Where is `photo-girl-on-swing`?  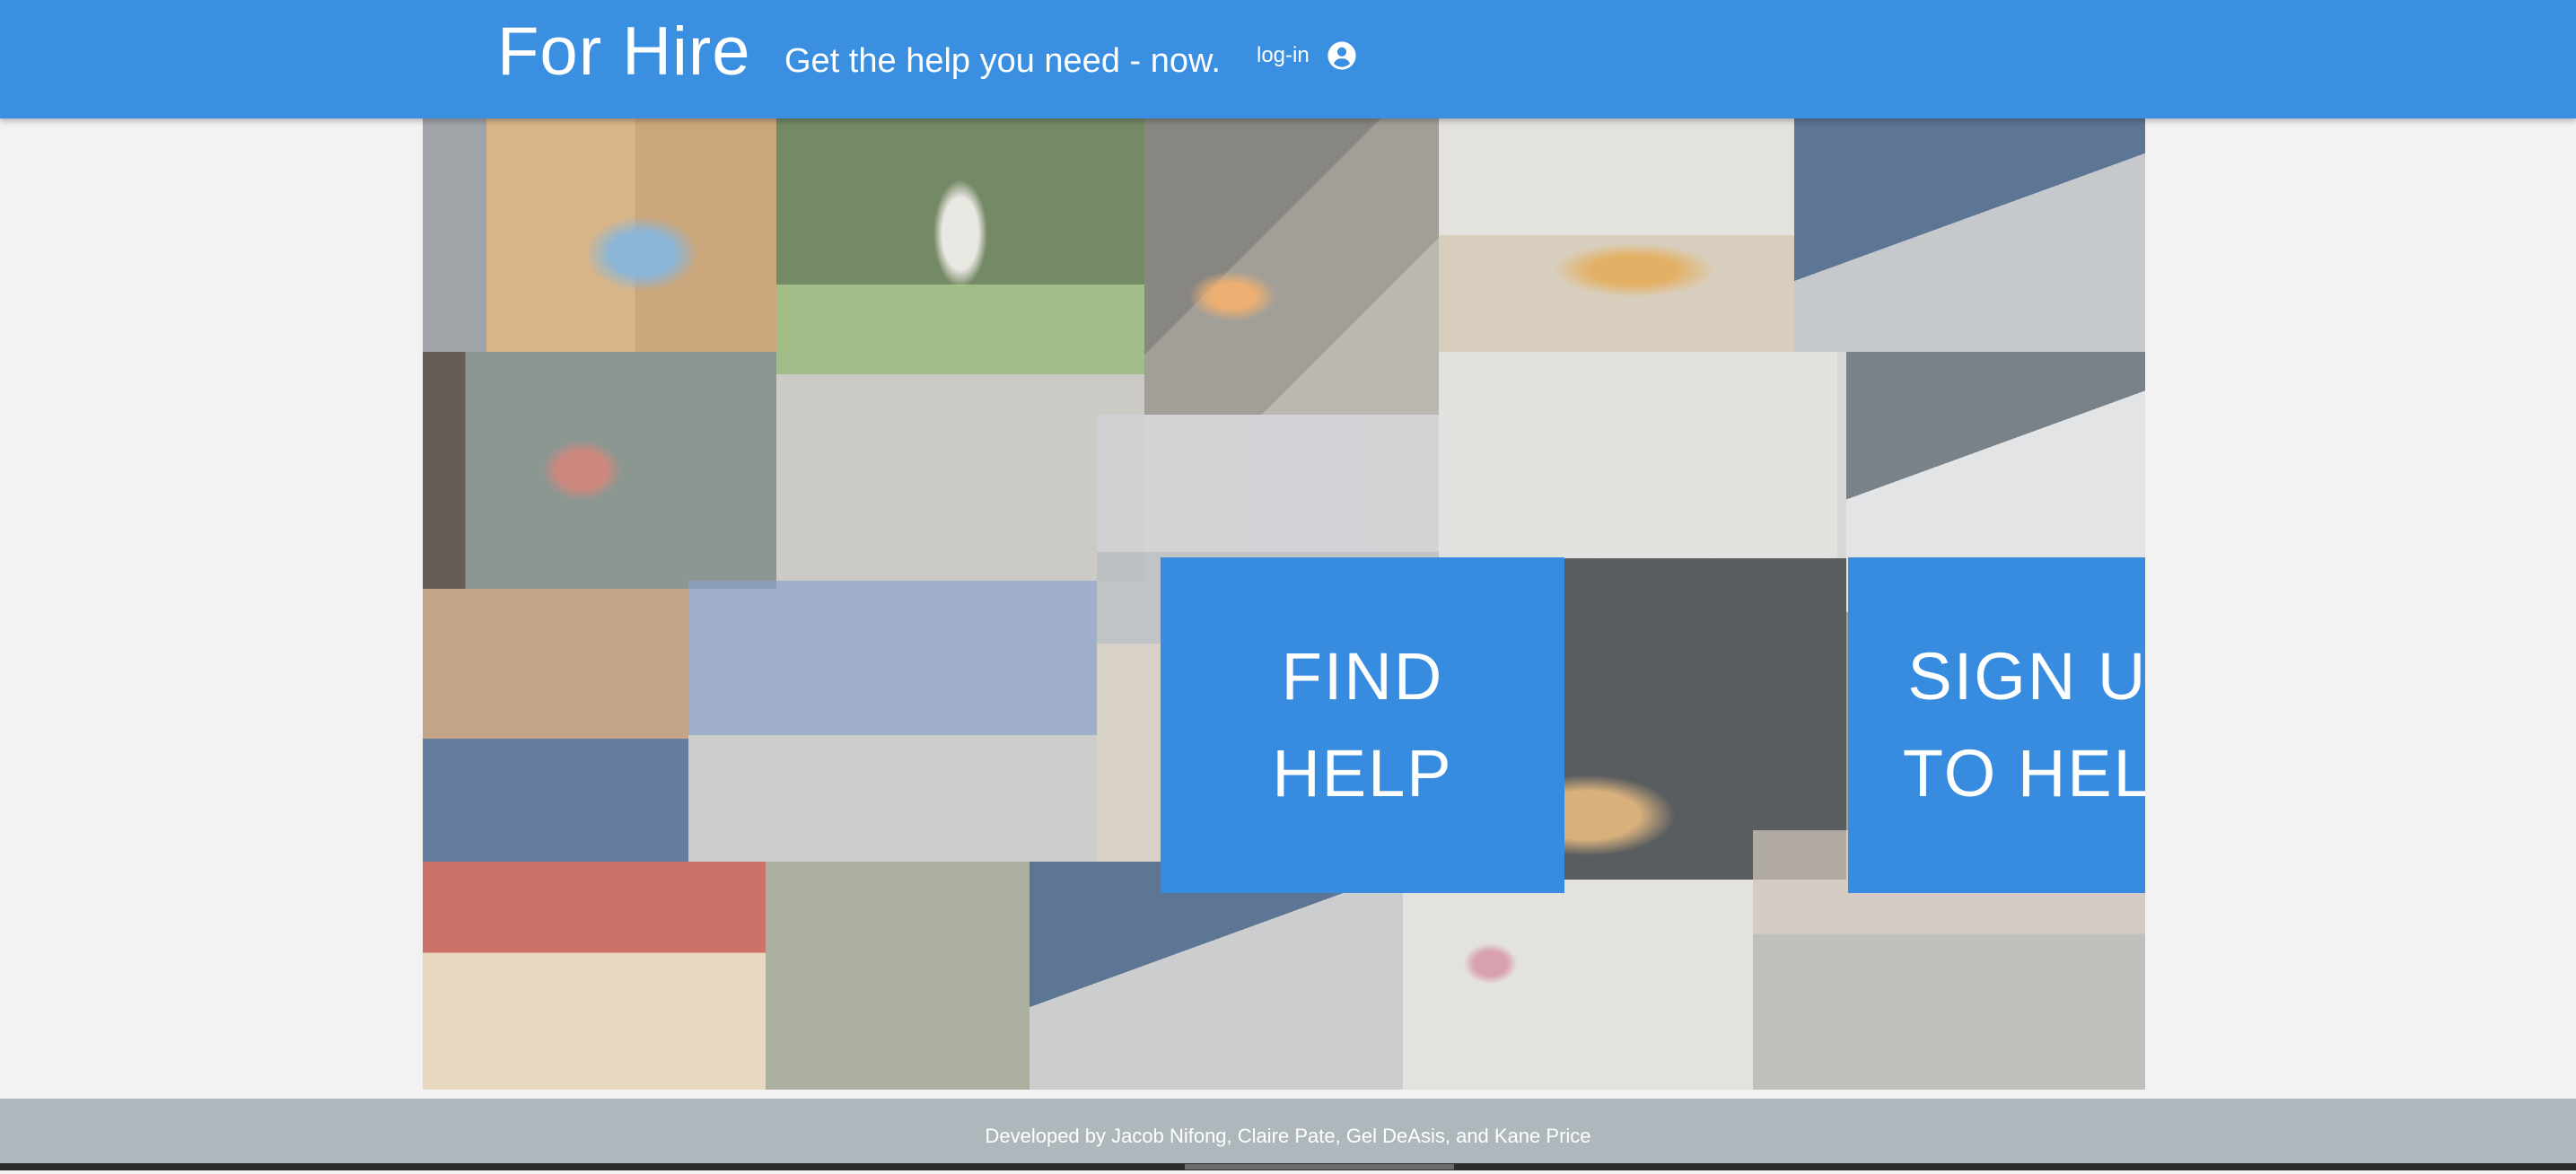
photo-girl-on-swing is located at coordinates (960, 246).